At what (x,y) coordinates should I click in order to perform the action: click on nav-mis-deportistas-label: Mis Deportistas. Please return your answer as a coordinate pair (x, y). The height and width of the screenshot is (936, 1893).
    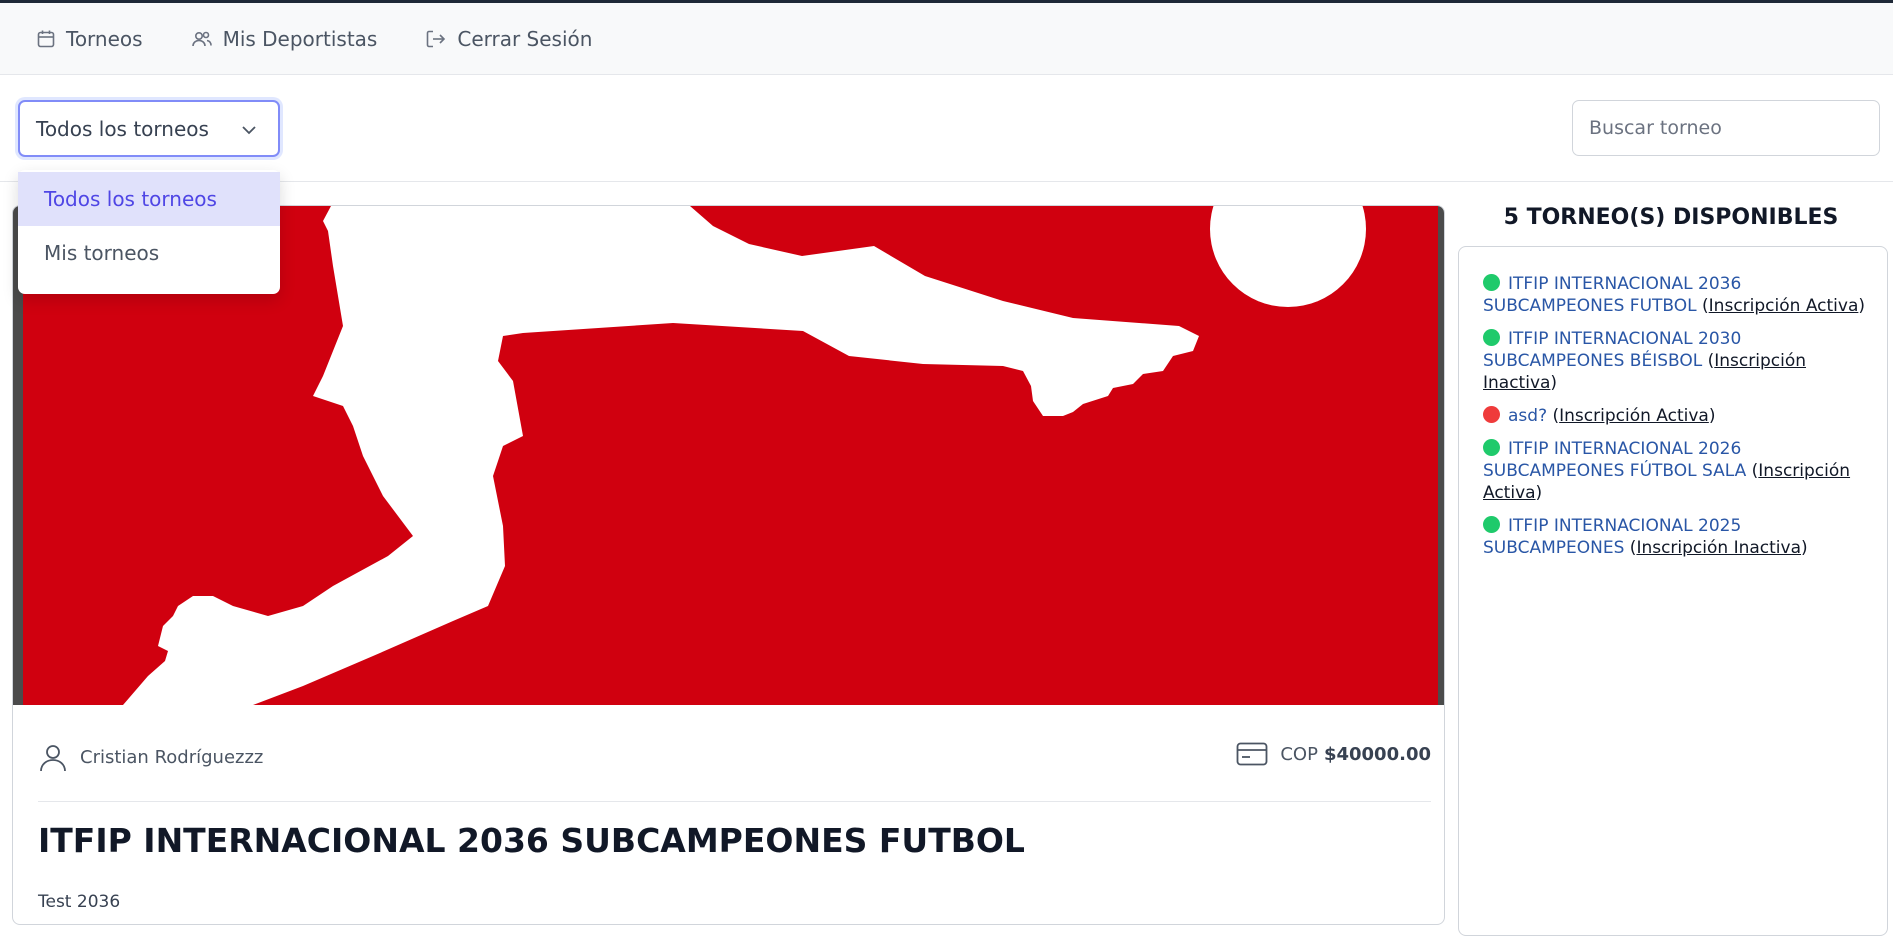
    Looking at the image, I should click on (300, 38).